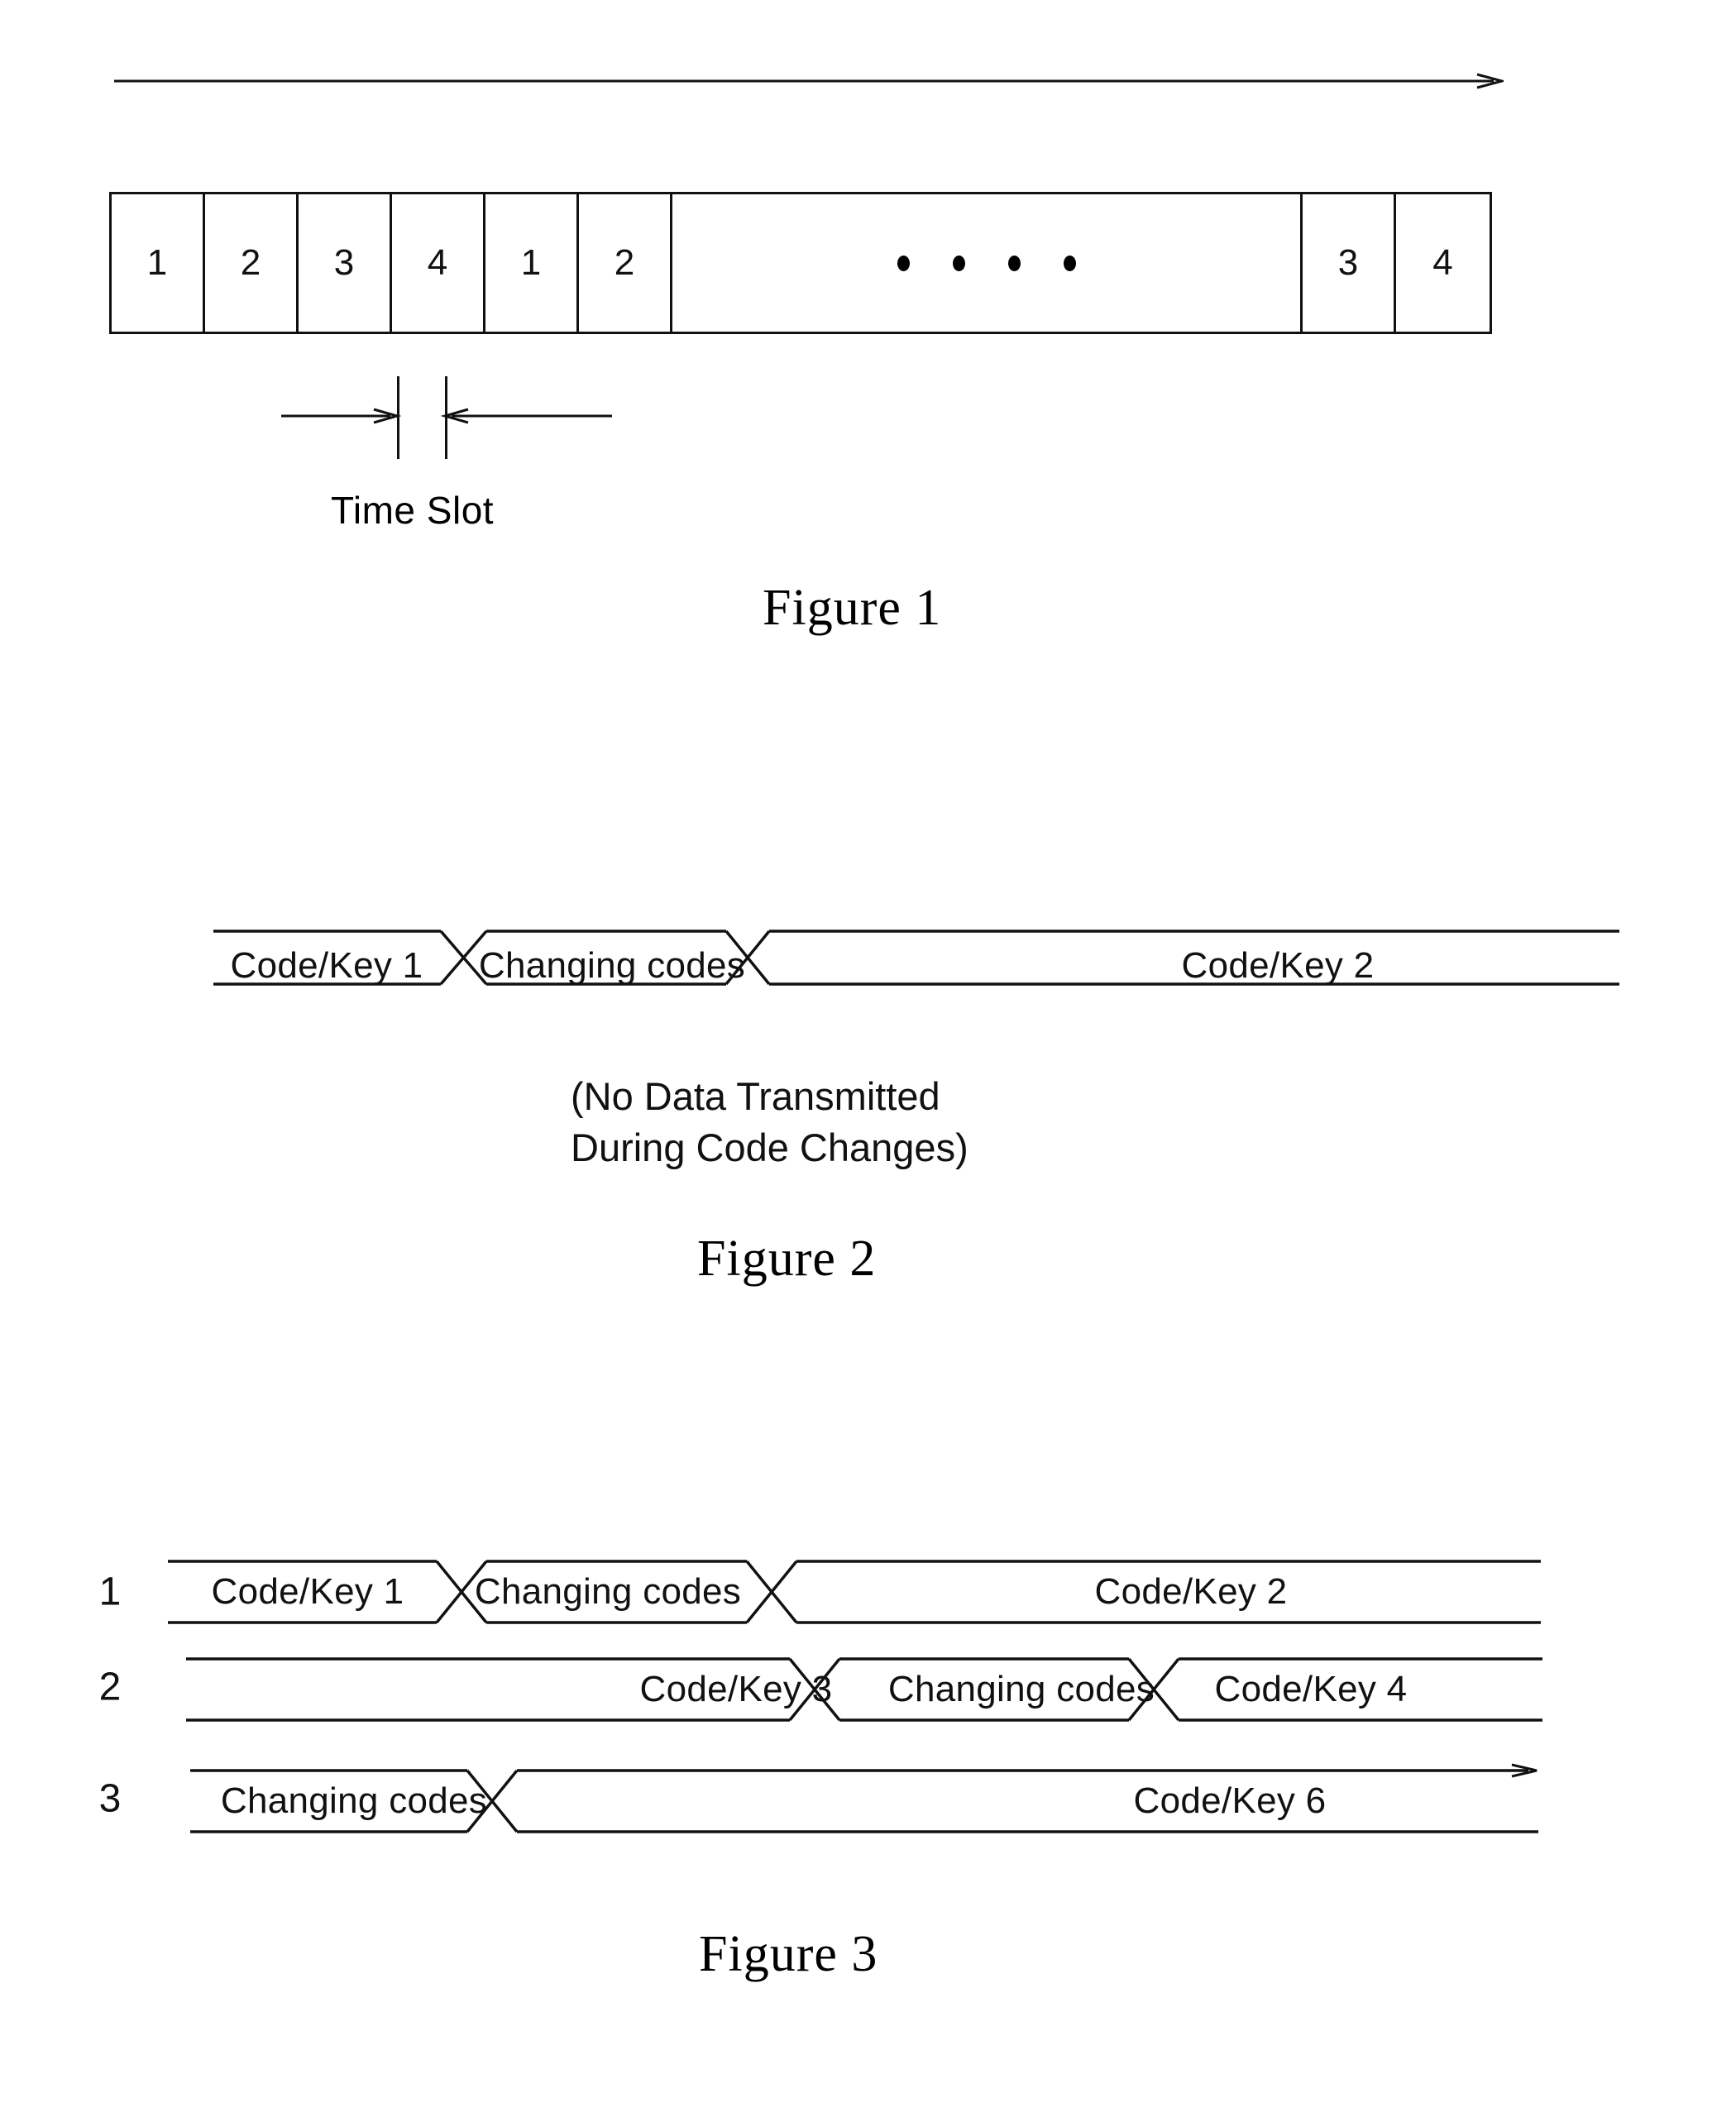 This screenshot has width=1736, height=2122. Describe the element at coordinates (769, 1148) in the screenshot. I see `figure-2-note-line: During Code Changes)` at that location.